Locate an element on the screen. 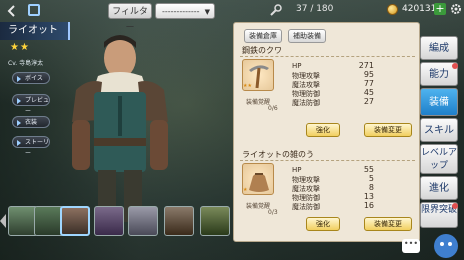  filter-select: ------------- ▼ is located at coordinates (185, 11).